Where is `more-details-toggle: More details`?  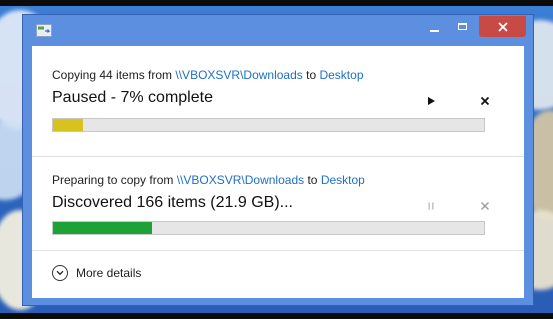 more-details-toggle: More details is located at coordinates (96, 273).